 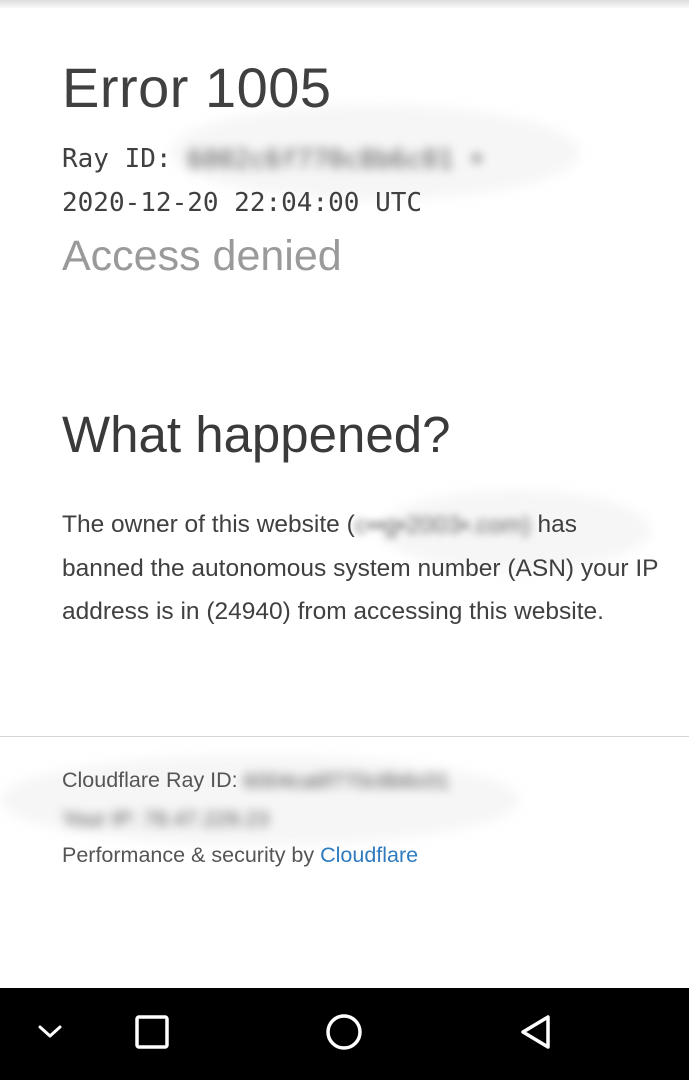 I want to click on para-start: The owner of this website (, so click(x=208, y=524).